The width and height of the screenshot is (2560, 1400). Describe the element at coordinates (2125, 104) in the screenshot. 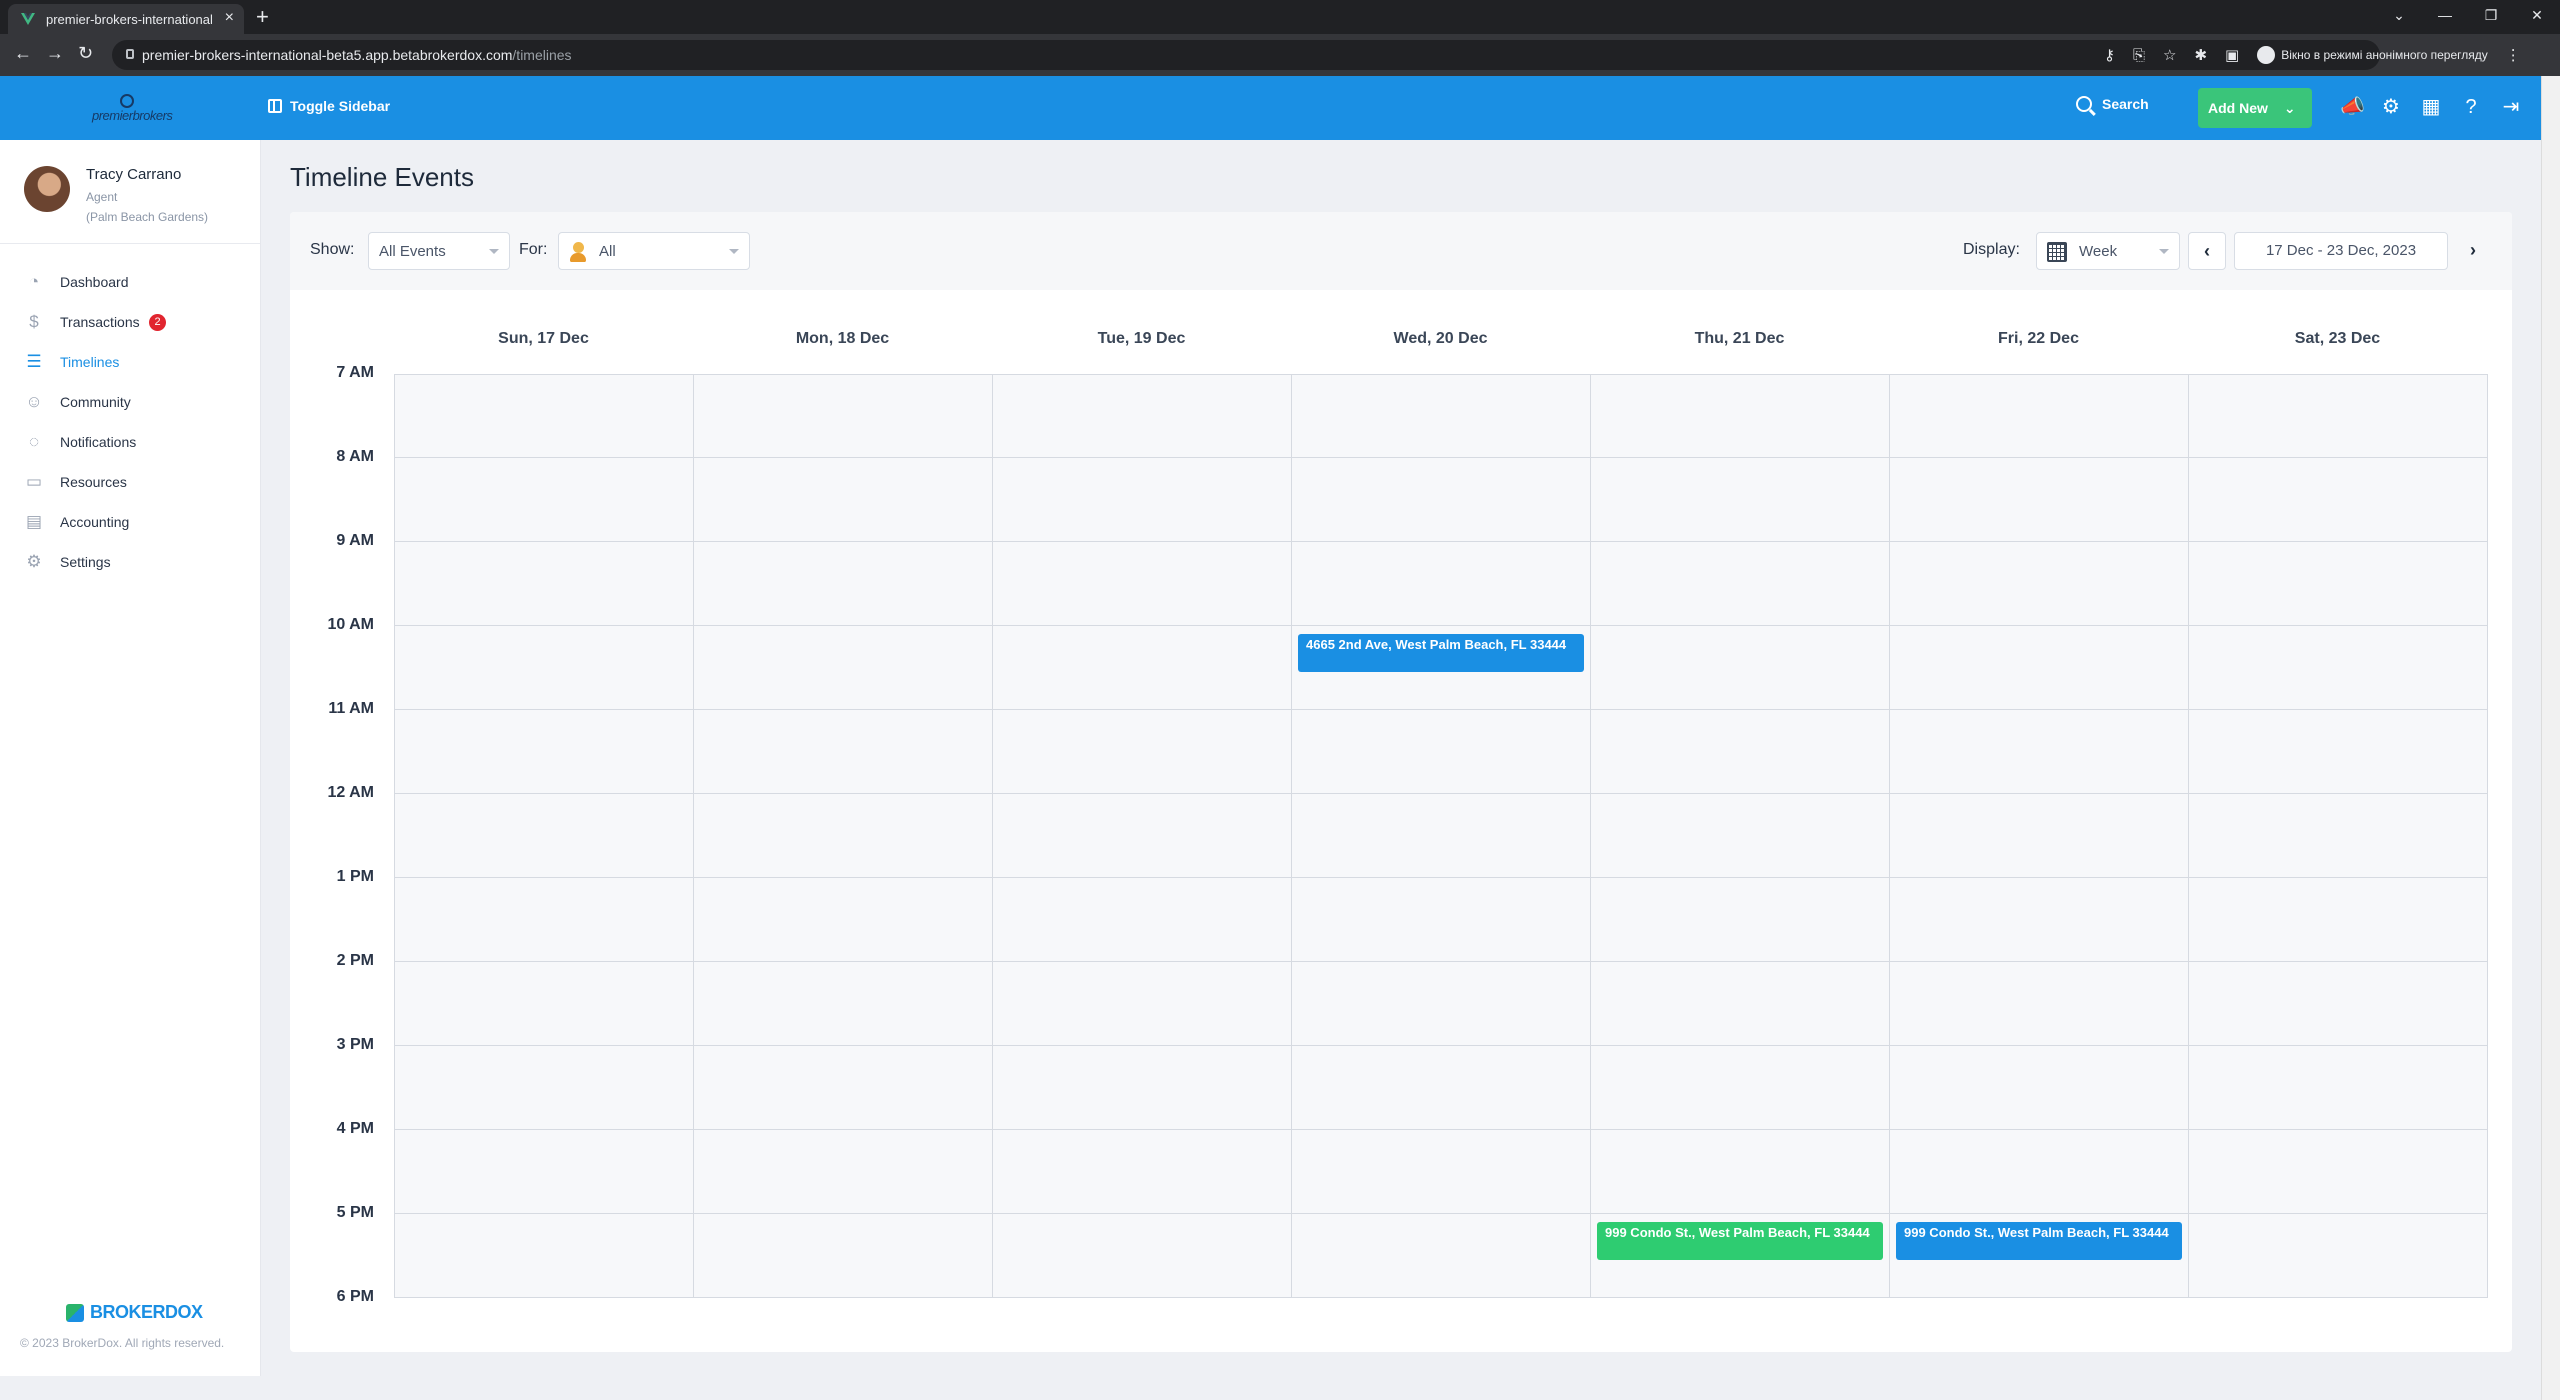

I see `search-label: Search` at that location.